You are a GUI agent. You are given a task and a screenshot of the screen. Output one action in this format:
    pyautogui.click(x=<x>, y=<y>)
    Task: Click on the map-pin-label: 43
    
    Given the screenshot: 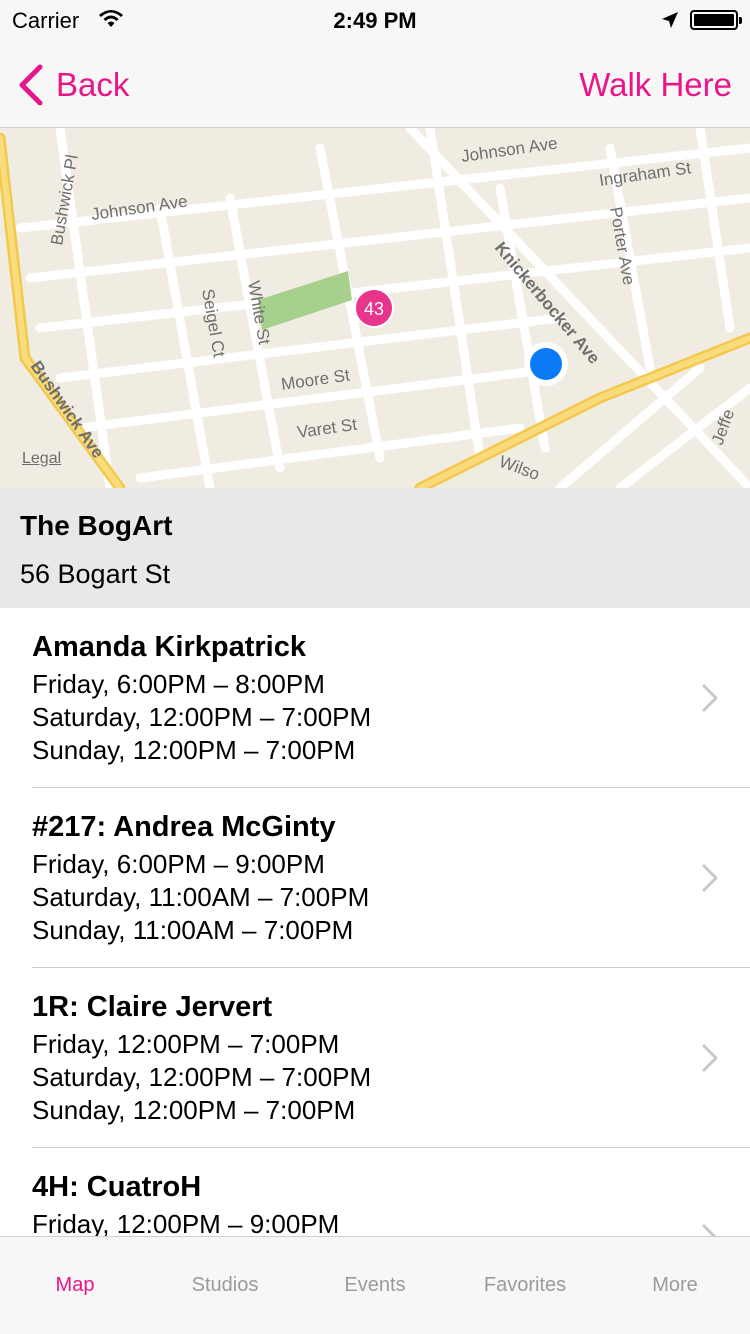 What is the action you would take?
    pyautogui.click(x=374, y=309)
    